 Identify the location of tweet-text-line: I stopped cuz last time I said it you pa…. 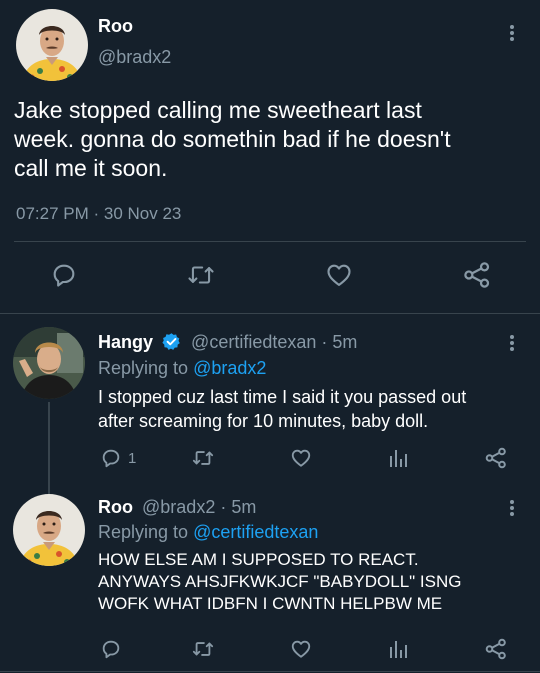
(282, 397).